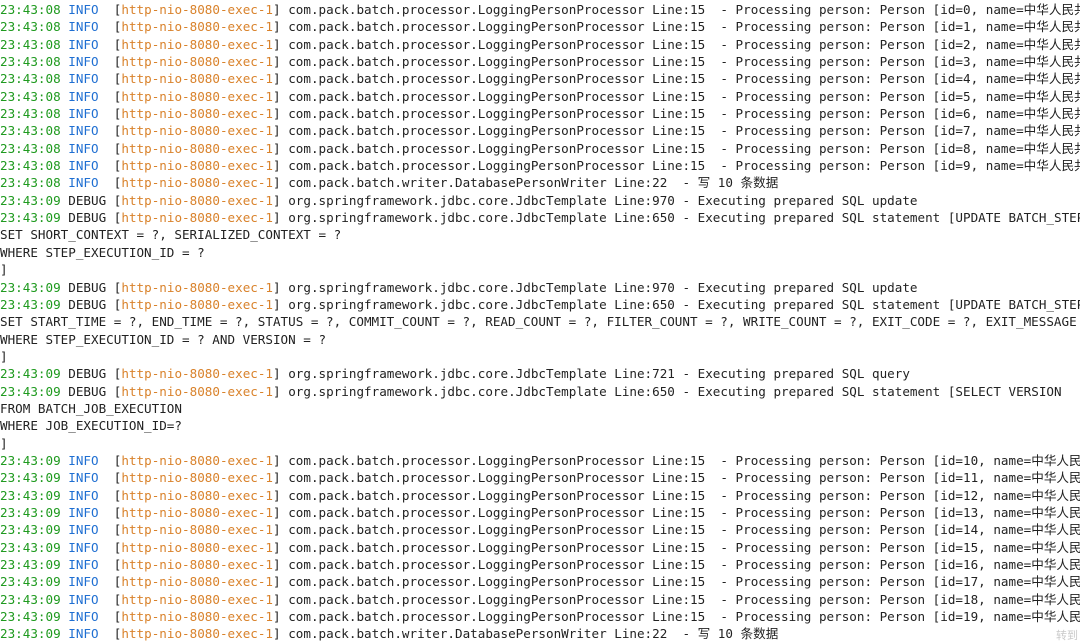 The image size is (1080, 643). What do you see at coordinates (540, 252) in the screenshot?
I see `log-continuation-line: WHERE STEP_EXECUTION_ID = ?` at bounding box center [540, 252].